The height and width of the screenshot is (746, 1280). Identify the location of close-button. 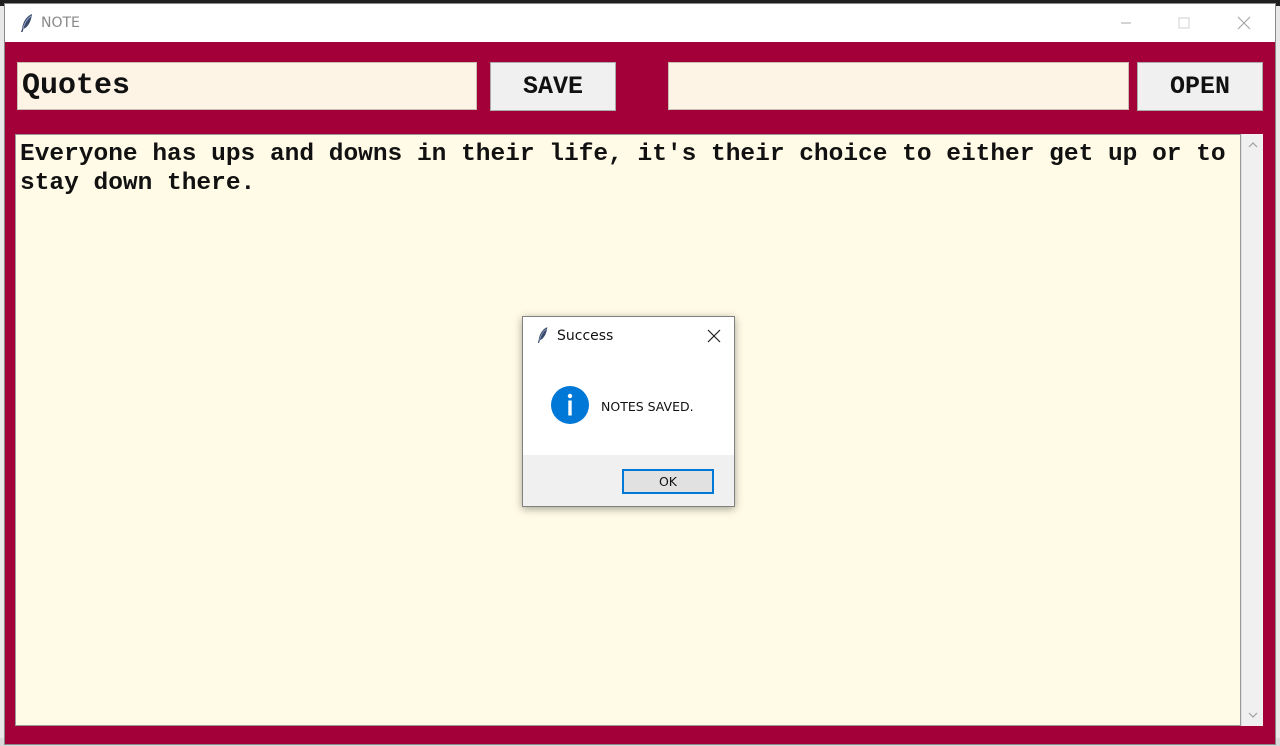
(1244, 23).